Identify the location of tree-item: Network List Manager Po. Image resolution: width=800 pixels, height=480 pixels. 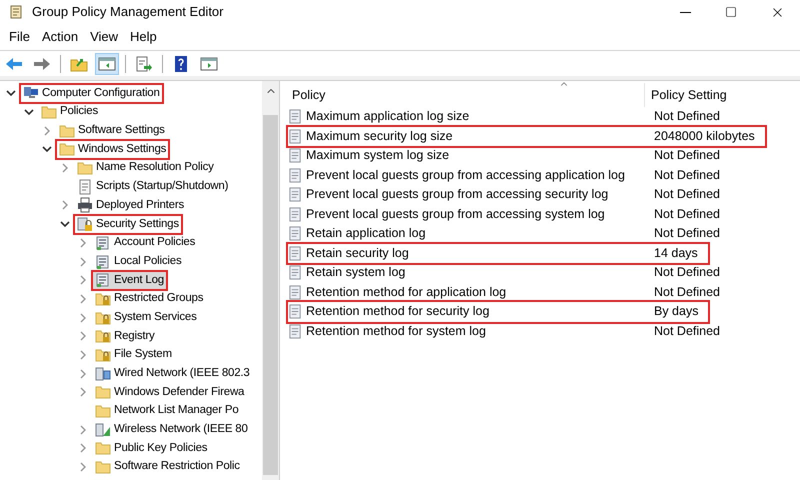
(167, 411).